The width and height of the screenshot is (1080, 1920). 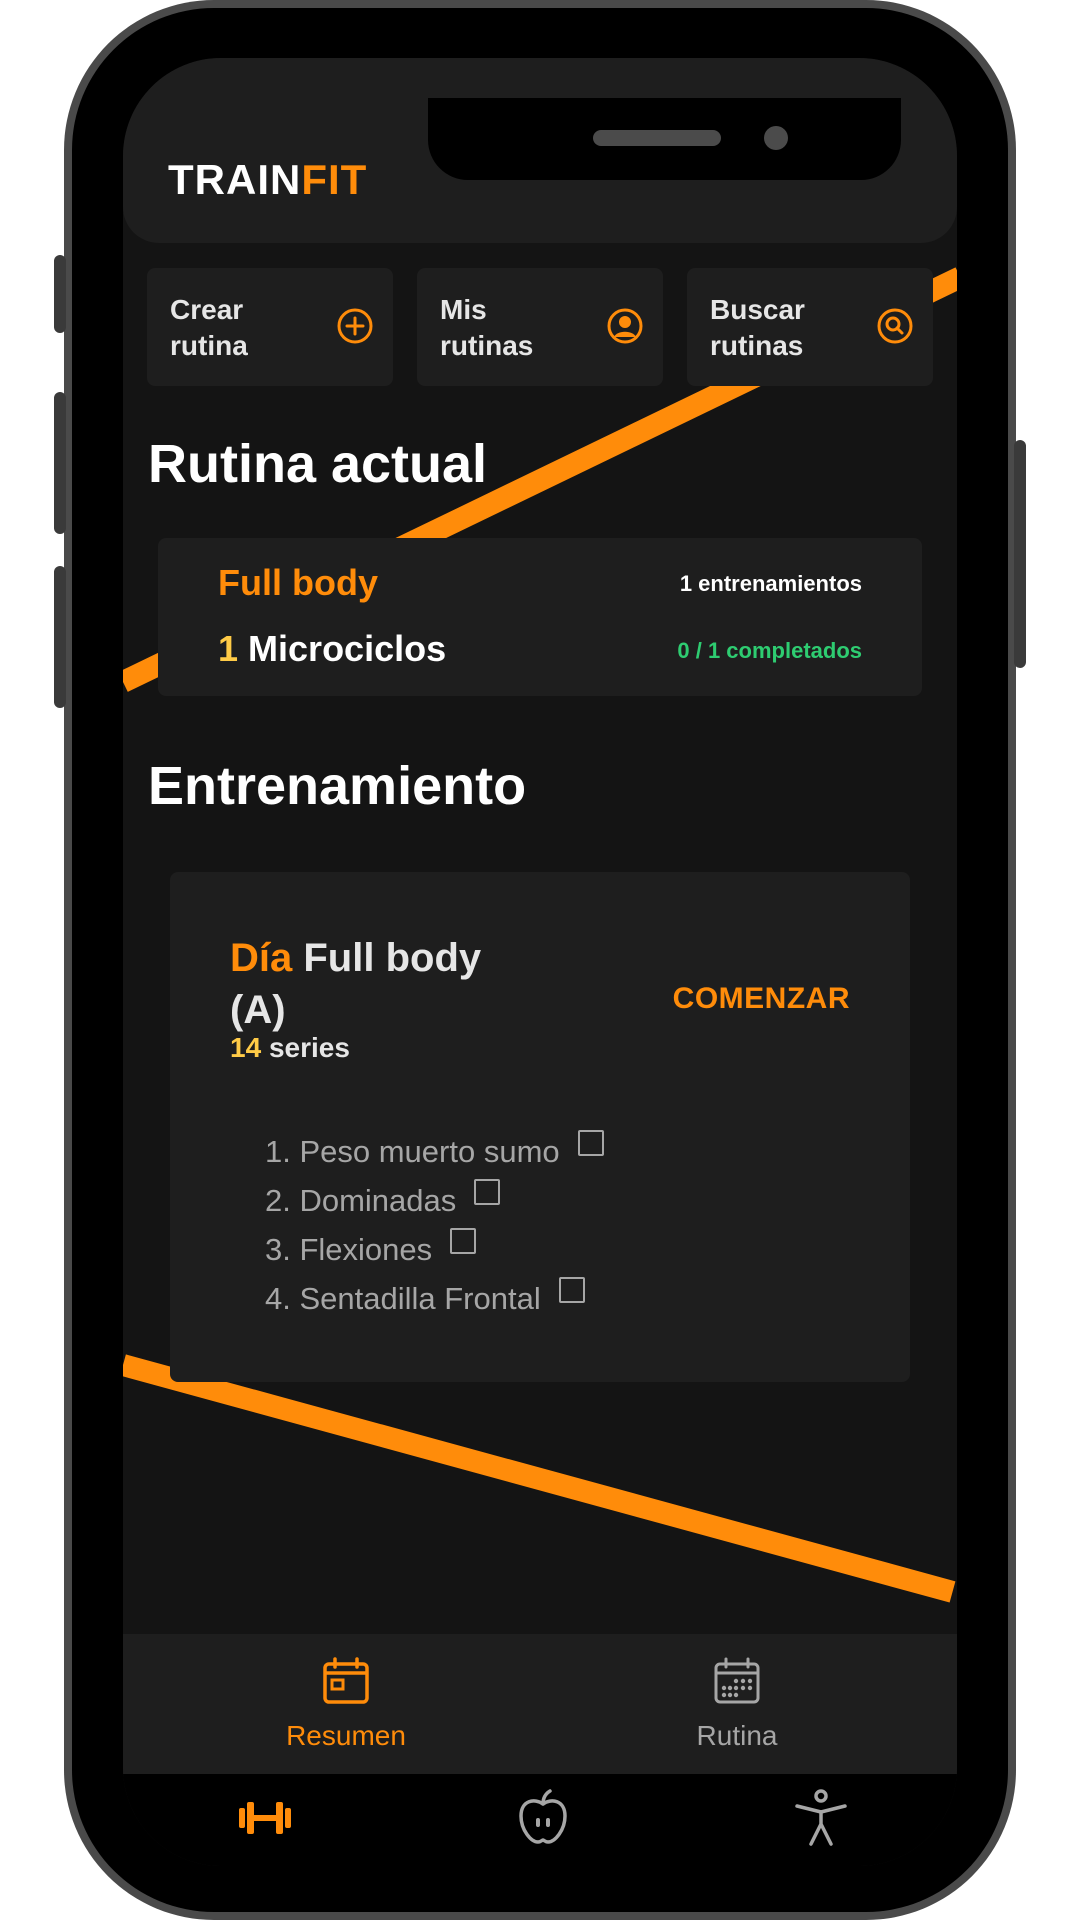 I want to click on tab-resumen: Resumen, so click(x=346, y=1704).